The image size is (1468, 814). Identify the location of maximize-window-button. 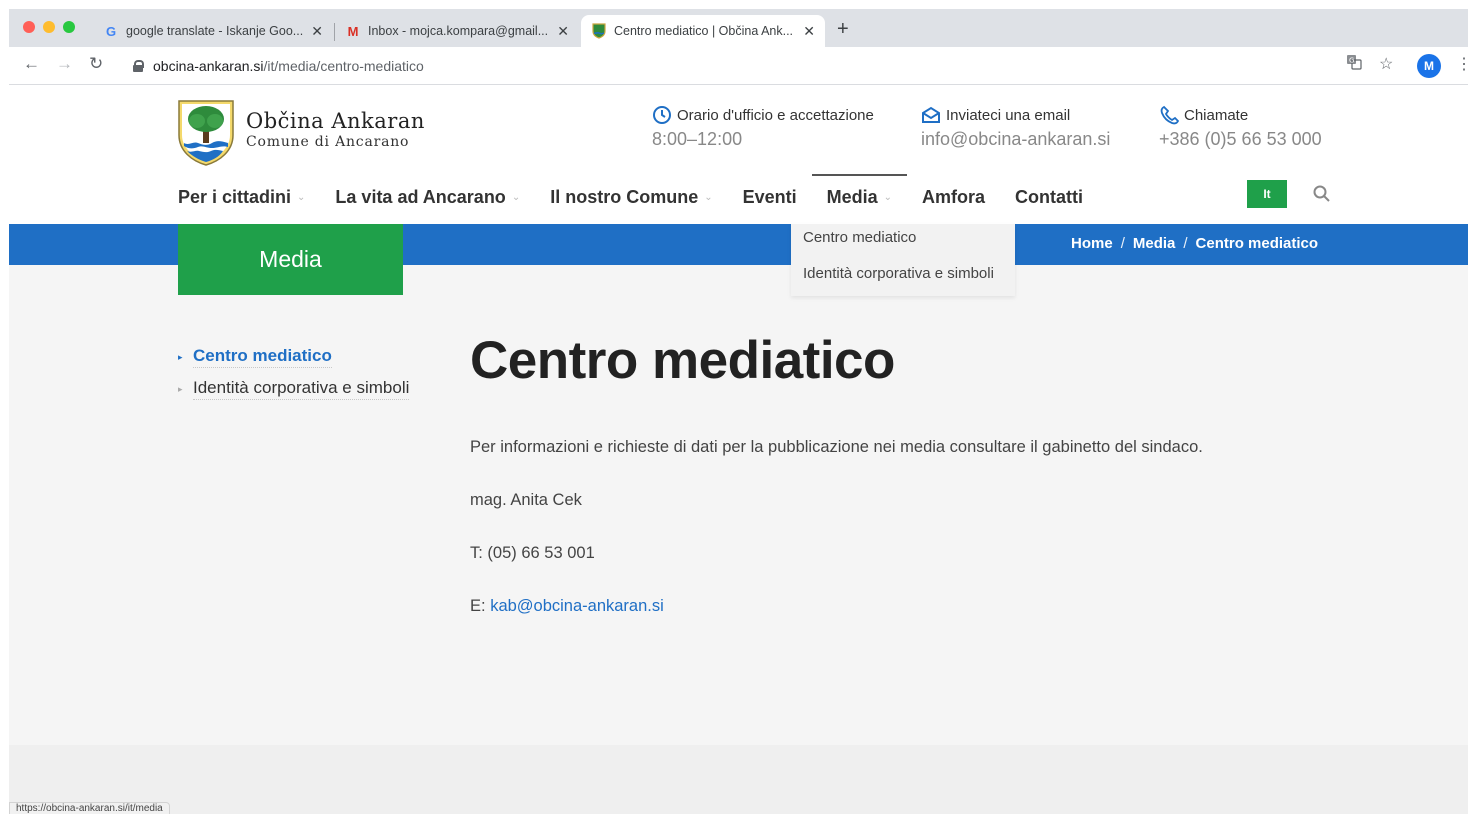
(69, 27).